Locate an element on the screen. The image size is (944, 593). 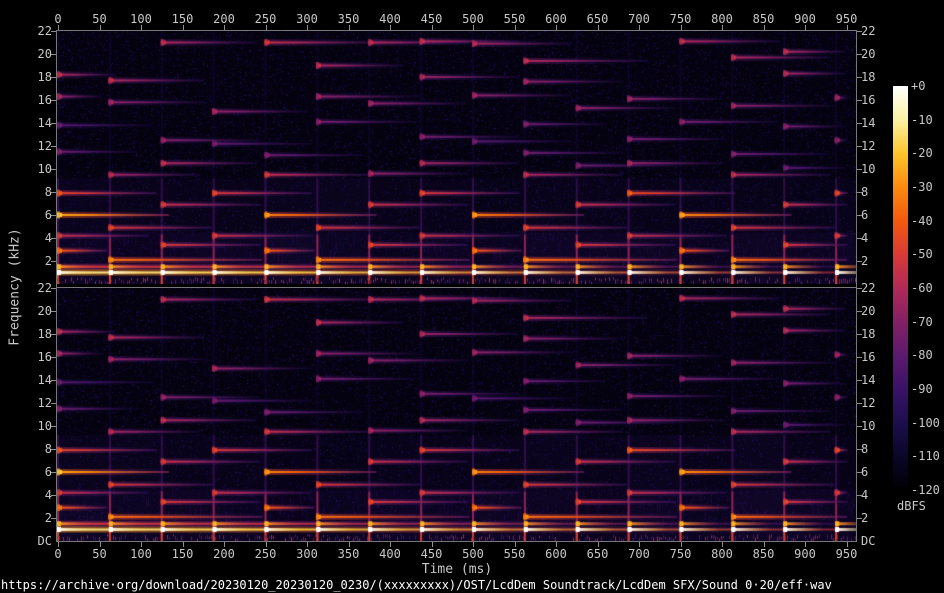
time-tick-label-top: 300 is located at coordinates (307, 19).